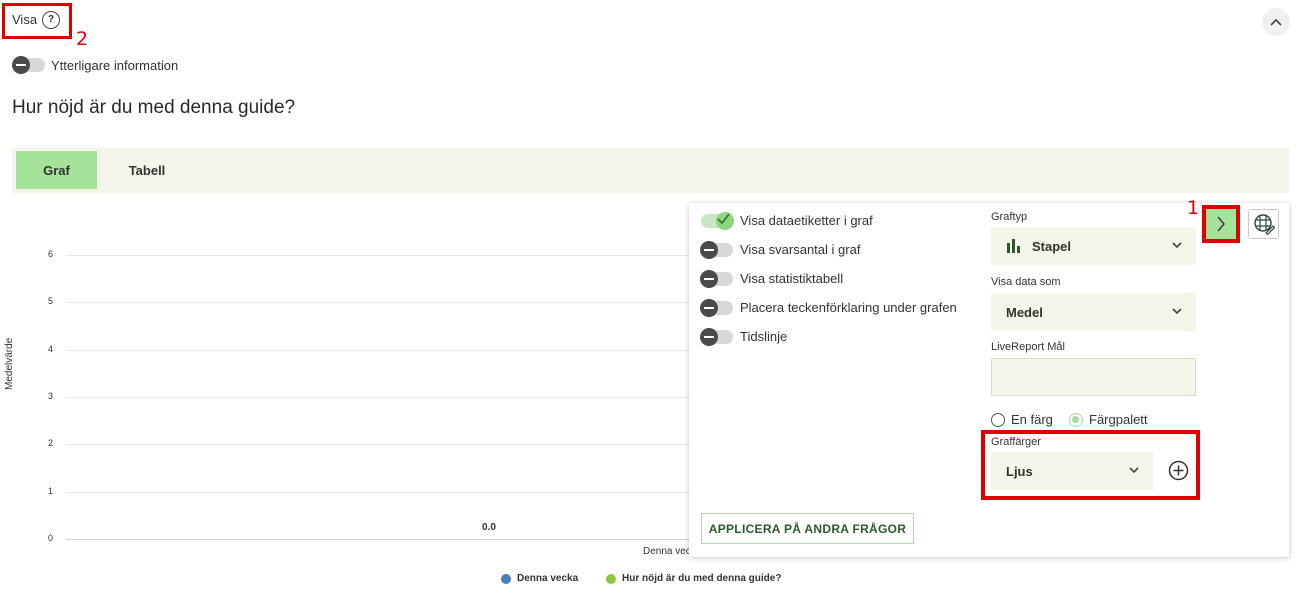 The width and height of the screenshot is (1314, 595). Describe the element at coordinates (489, 527) in the screenshot. I see `bar-data-label: 0.0` at that location.